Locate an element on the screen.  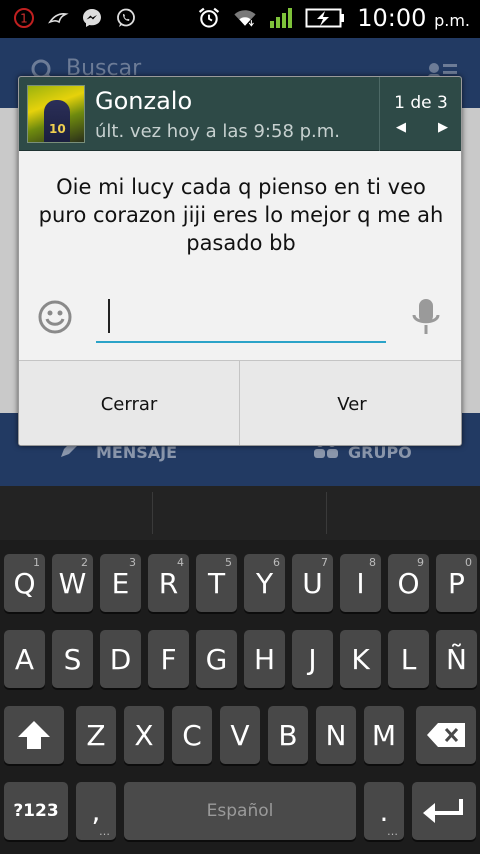
enter-key is located at coordinates (444, 811).